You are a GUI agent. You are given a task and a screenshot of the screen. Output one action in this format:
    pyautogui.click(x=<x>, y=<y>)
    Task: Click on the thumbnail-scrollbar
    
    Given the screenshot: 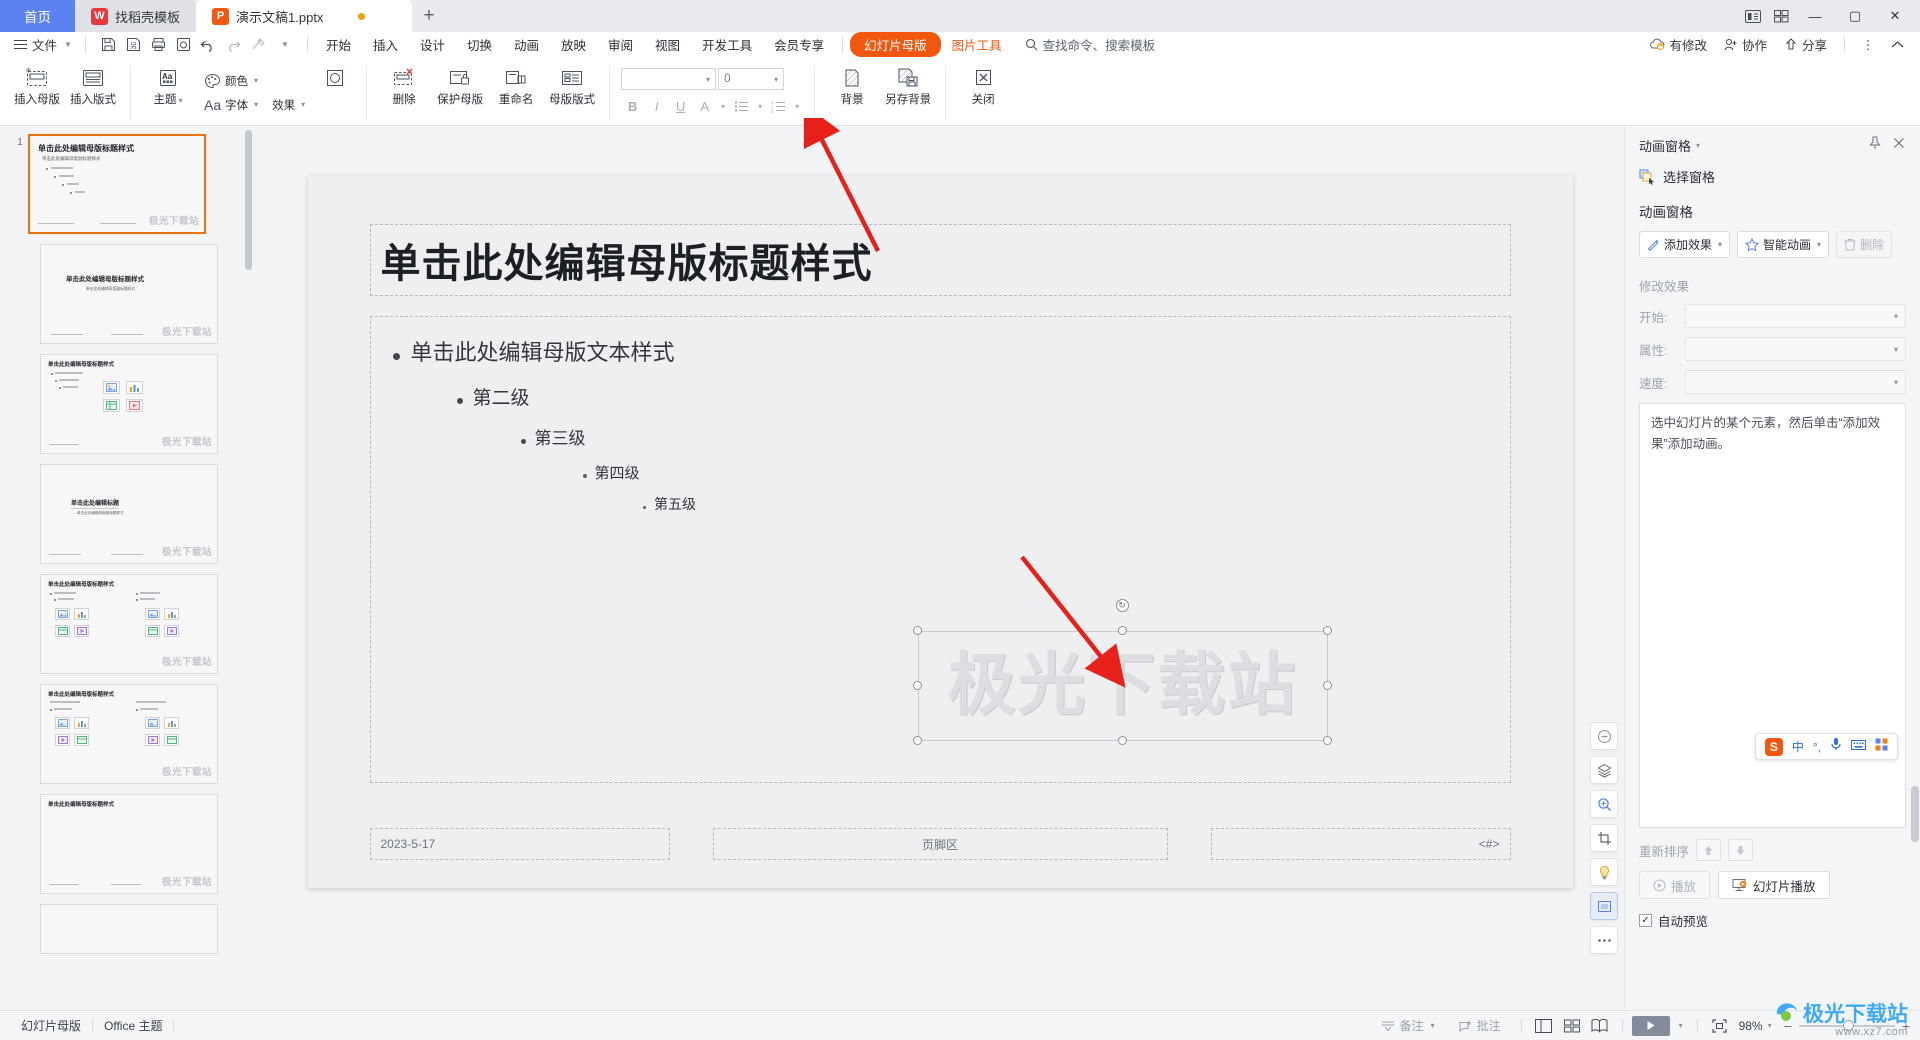 What is the action you would take?
    pyautogui.click(x=248, y=200)
    